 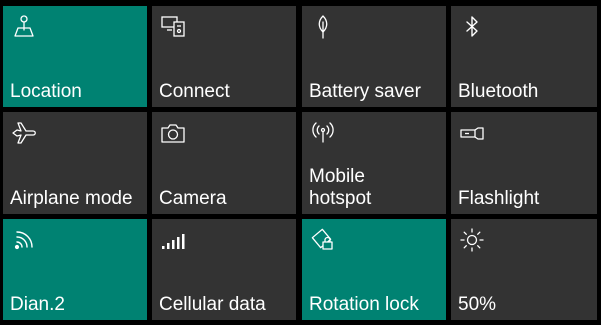 I want to click on brightness-icon, so click(x=472, y=240).